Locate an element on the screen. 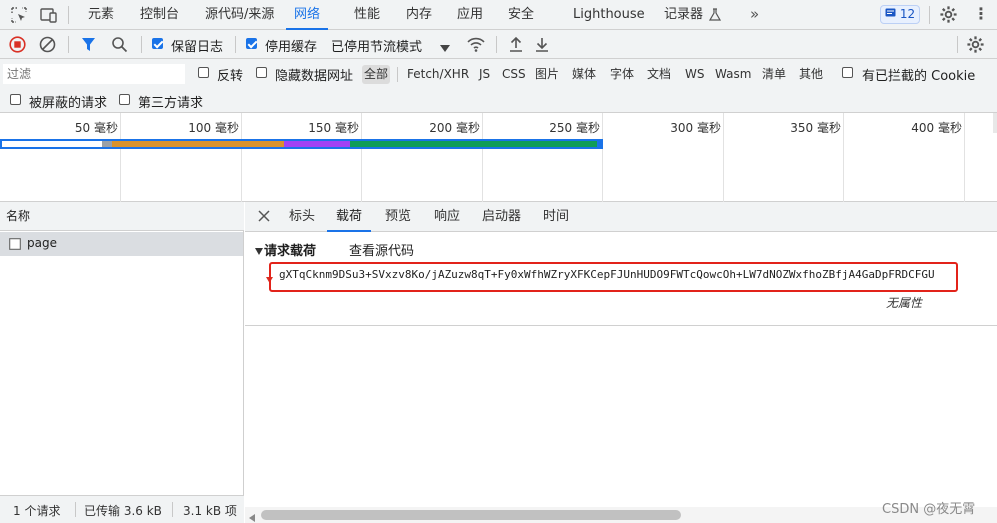  filter-type-manifest: 清单 is located at coordinates (774, 74).